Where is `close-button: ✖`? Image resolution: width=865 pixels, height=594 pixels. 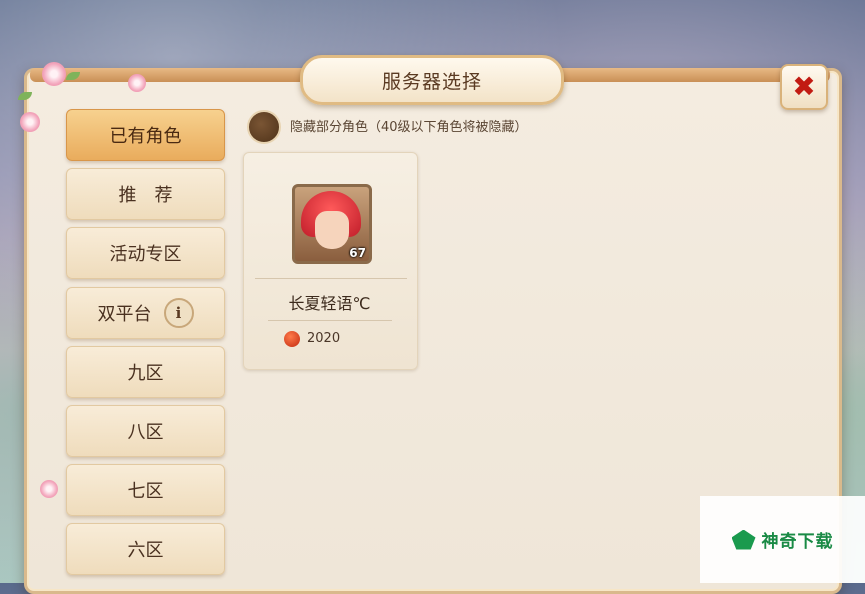
close-button: ✖ is located at coordinates (804, 87).